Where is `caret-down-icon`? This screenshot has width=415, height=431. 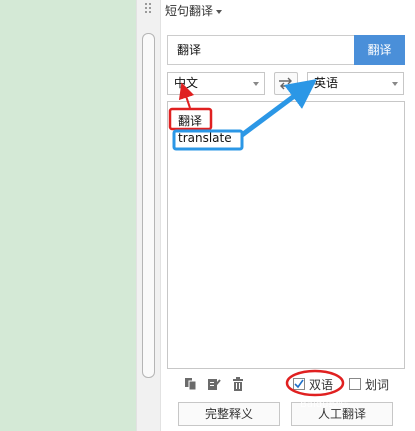 caret-down-icon is located at coordinates (219, 12).